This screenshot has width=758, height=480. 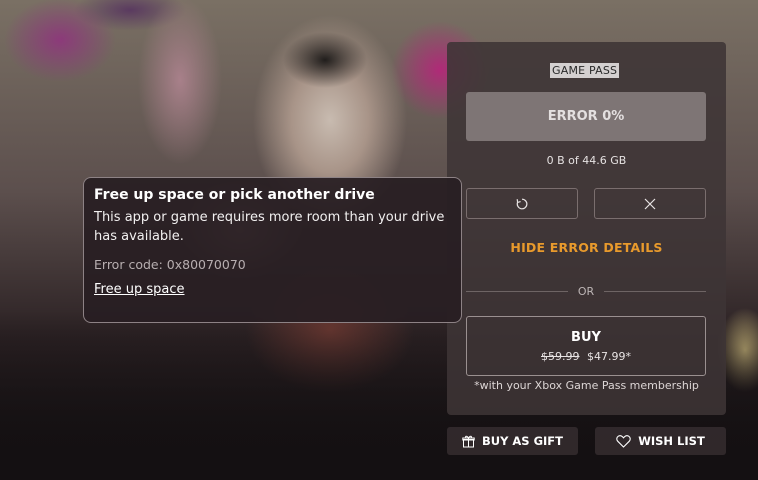 I want to click on wish-list-button: WISH LIST, so click(x=660, y=441).